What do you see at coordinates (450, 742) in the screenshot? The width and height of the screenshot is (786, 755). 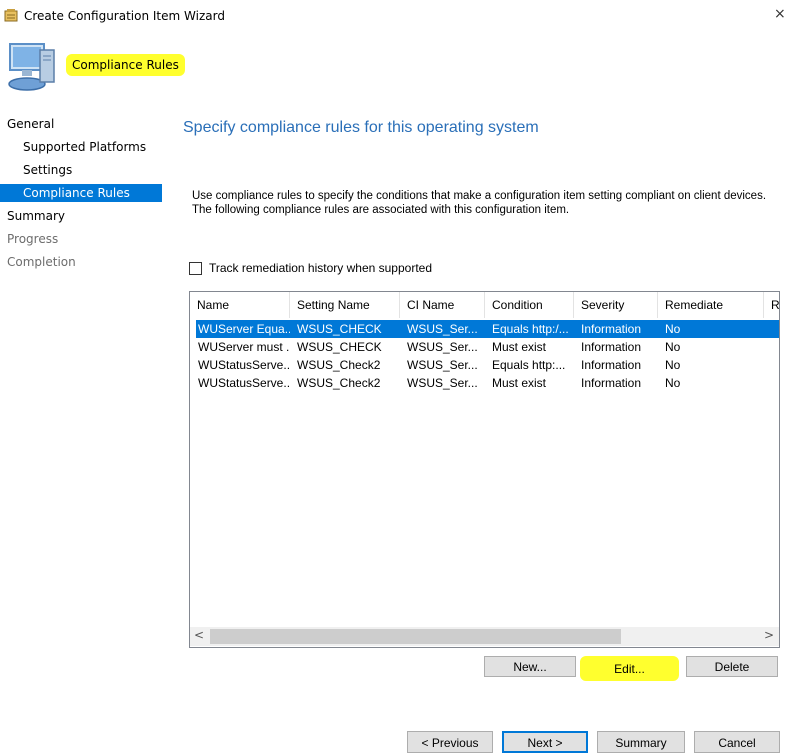 I see `previous-button: < Previous` at bounding box center [450, 742].